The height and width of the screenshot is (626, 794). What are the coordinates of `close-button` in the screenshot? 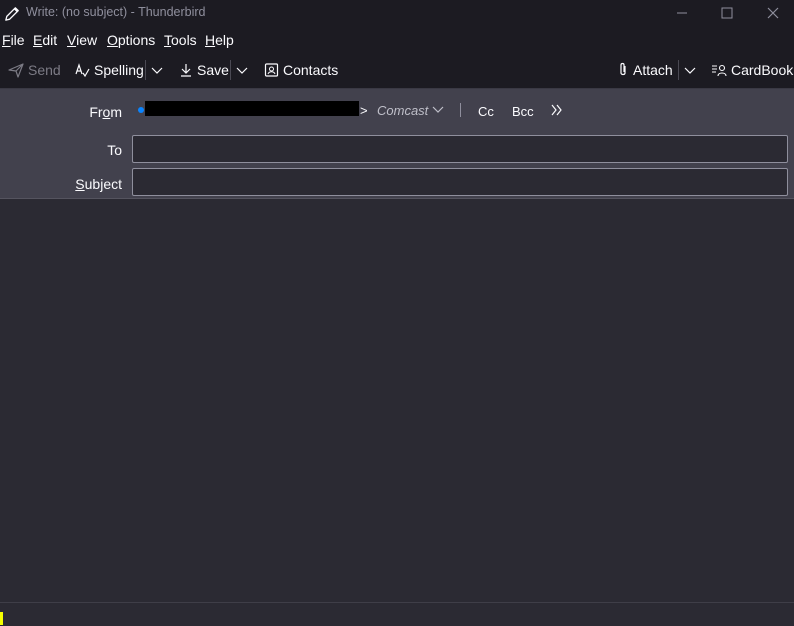 It's located at (772, 13).